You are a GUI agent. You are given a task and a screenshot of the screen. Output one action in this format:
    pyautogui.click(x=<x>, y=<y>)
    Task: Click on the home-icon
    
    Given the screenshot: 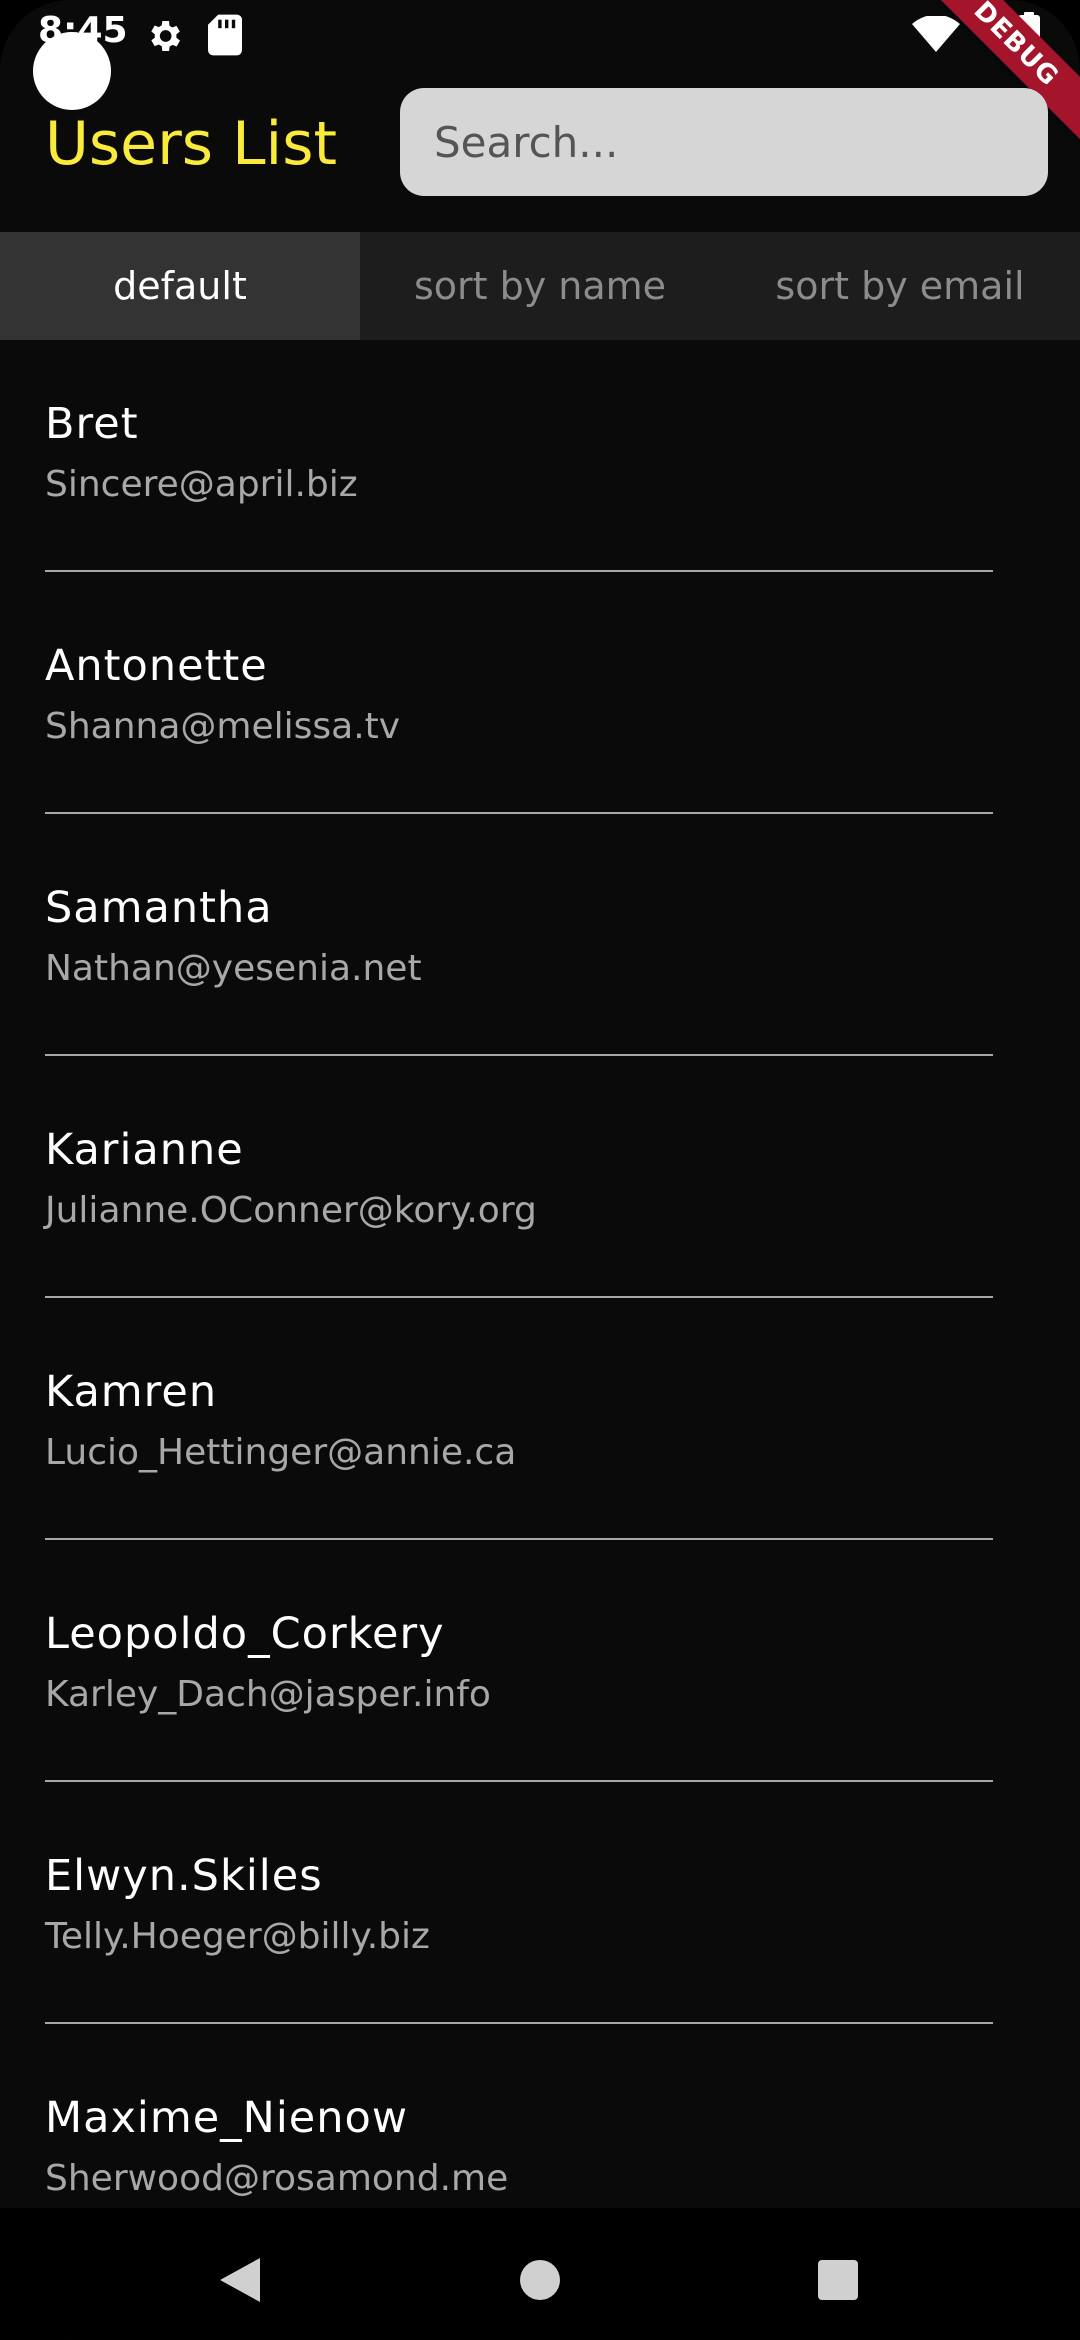 What is the action you would take?
    pyautogui.click(x=540, y=2280)
    